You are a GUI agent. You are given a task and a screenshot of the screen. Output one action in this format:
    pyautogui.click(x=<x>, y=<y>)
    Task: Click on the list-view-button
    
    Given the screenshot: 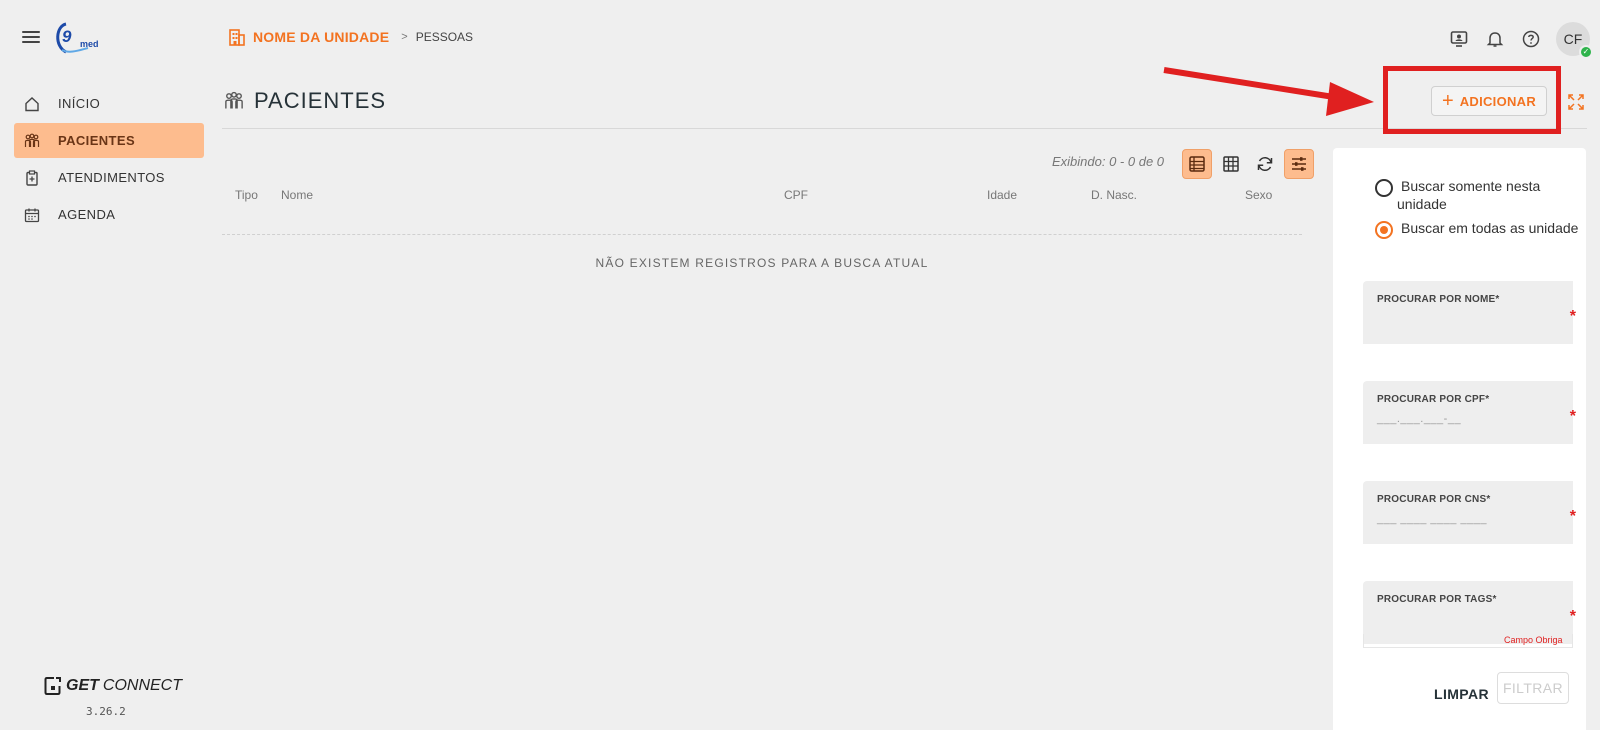 What is the action you would take?
    pyautogui.click(x=1197, y=164)
    